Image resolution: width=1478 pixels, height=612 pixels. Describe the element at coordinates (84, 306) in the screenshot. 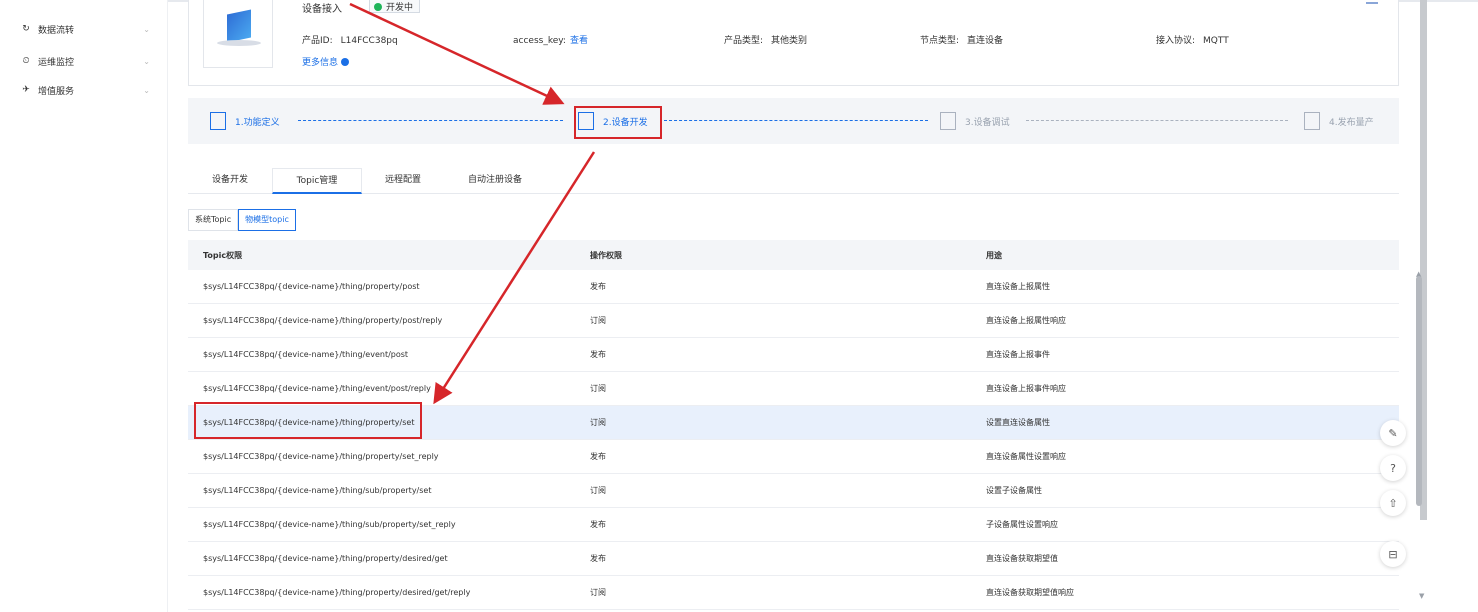

I see `sidebar: ↻ 数据流转 ⌄ ⏲ 运维监控 ⌄ ✈ 增值服务 ⌄` at that location.